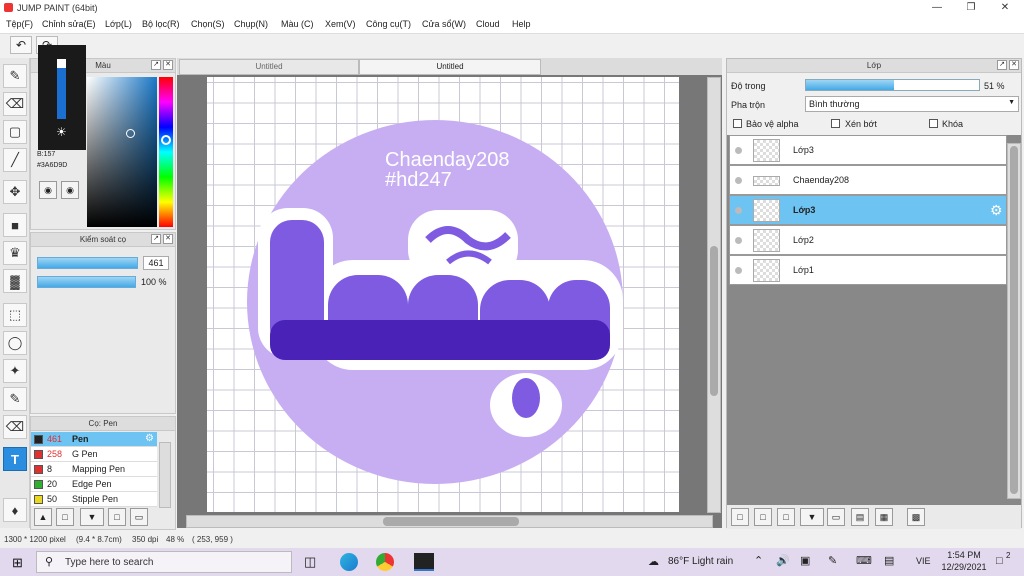  What do you see at coordinates (912, 104) in the screenshot?
I see `blend-mode-select: Bình thường ▼` at bounding box center [912, 104].